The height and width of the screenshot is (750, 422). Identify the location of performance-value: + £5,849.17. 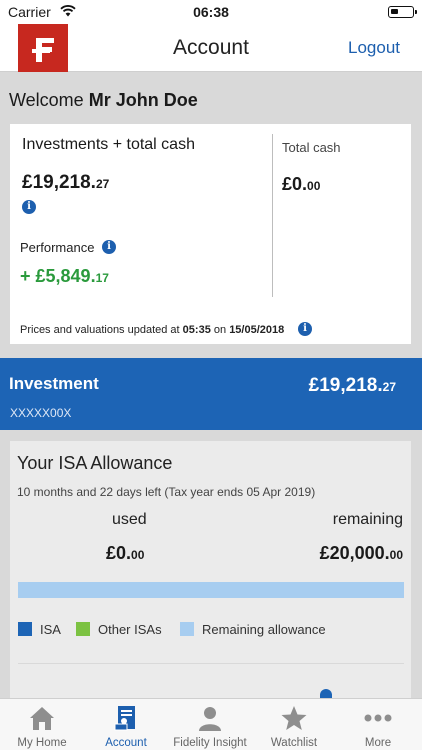
(64, 276).